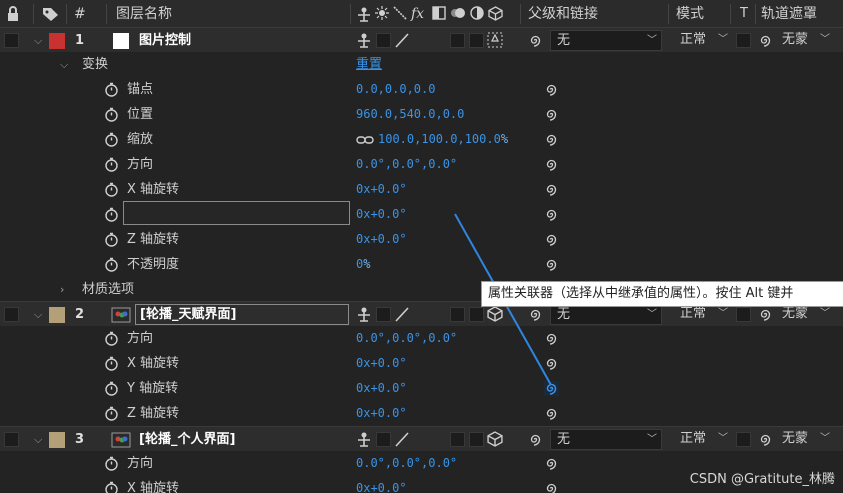  I want to click on pickwhip-target-icon, so click(551, 388).